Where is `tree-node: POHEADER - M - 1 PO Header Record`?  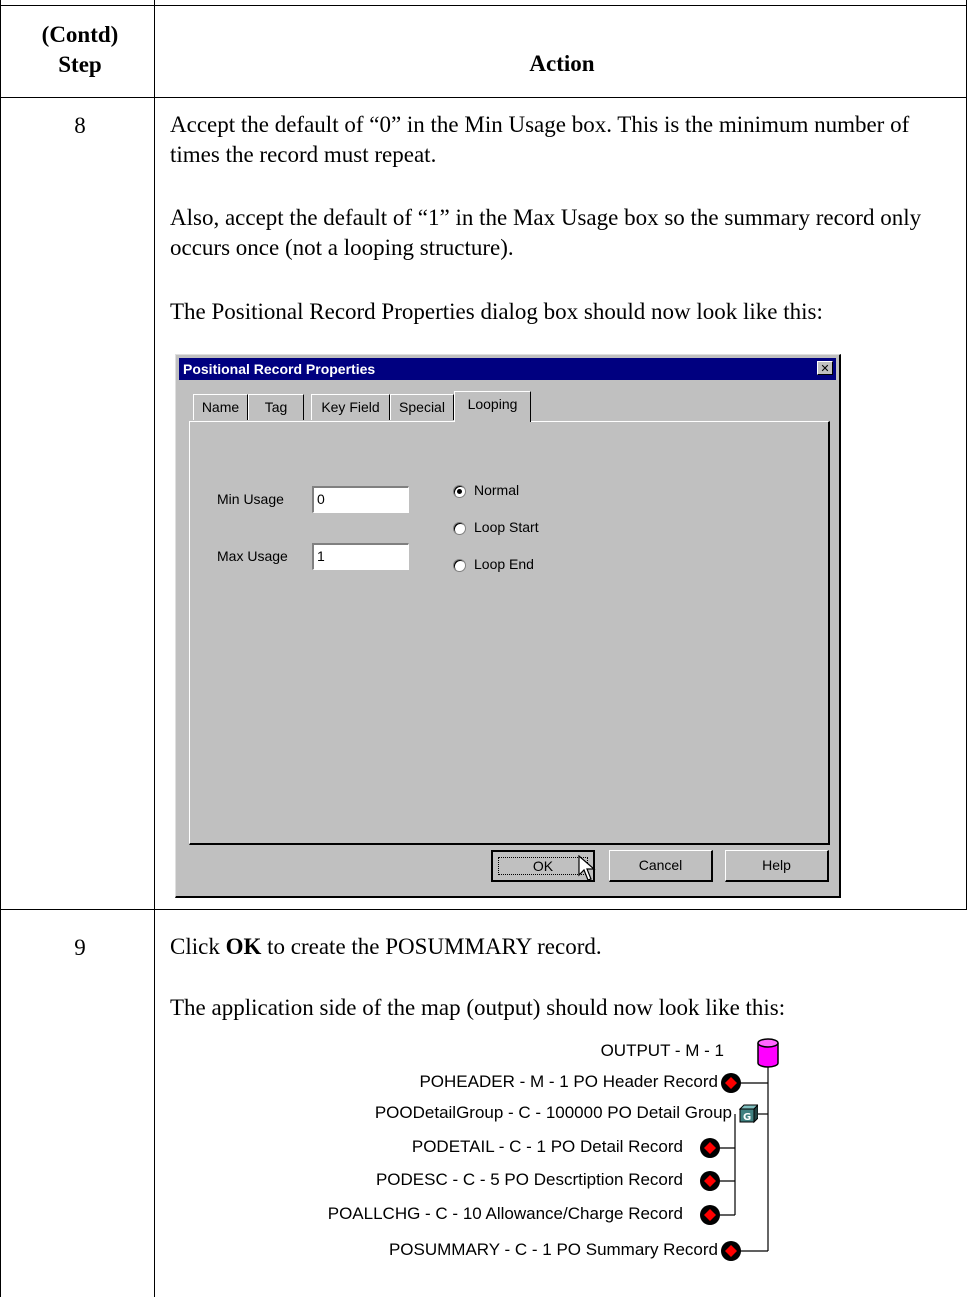
tree-node: POHEADER - M - 1 PO Header Record is located at coordinates (568, 1082).